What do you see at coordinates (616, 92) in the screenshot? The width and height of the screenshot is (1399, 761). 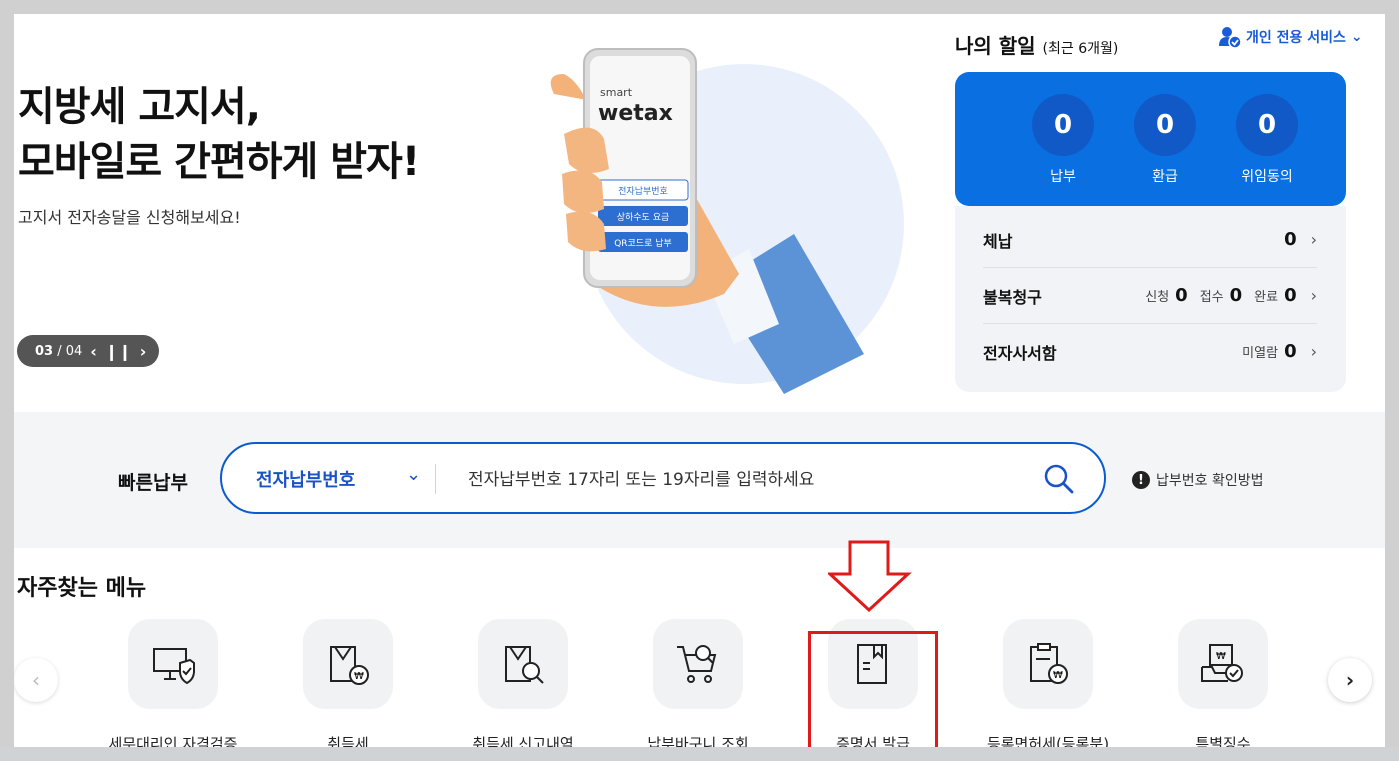 I see `phone-brand-small: smart` at bounding box center [616, 92].